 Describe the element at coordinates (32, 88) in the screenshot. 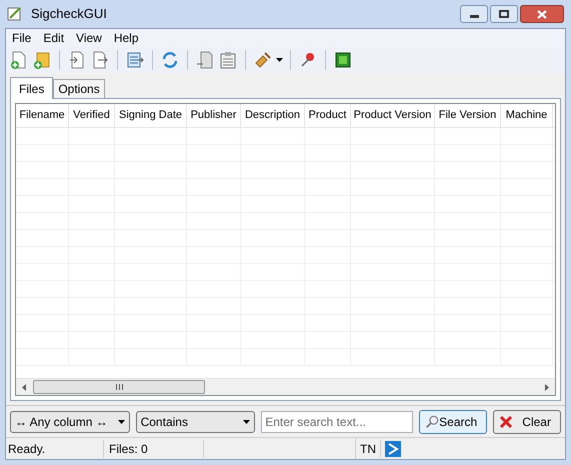

I see `tab: Files` at that location.